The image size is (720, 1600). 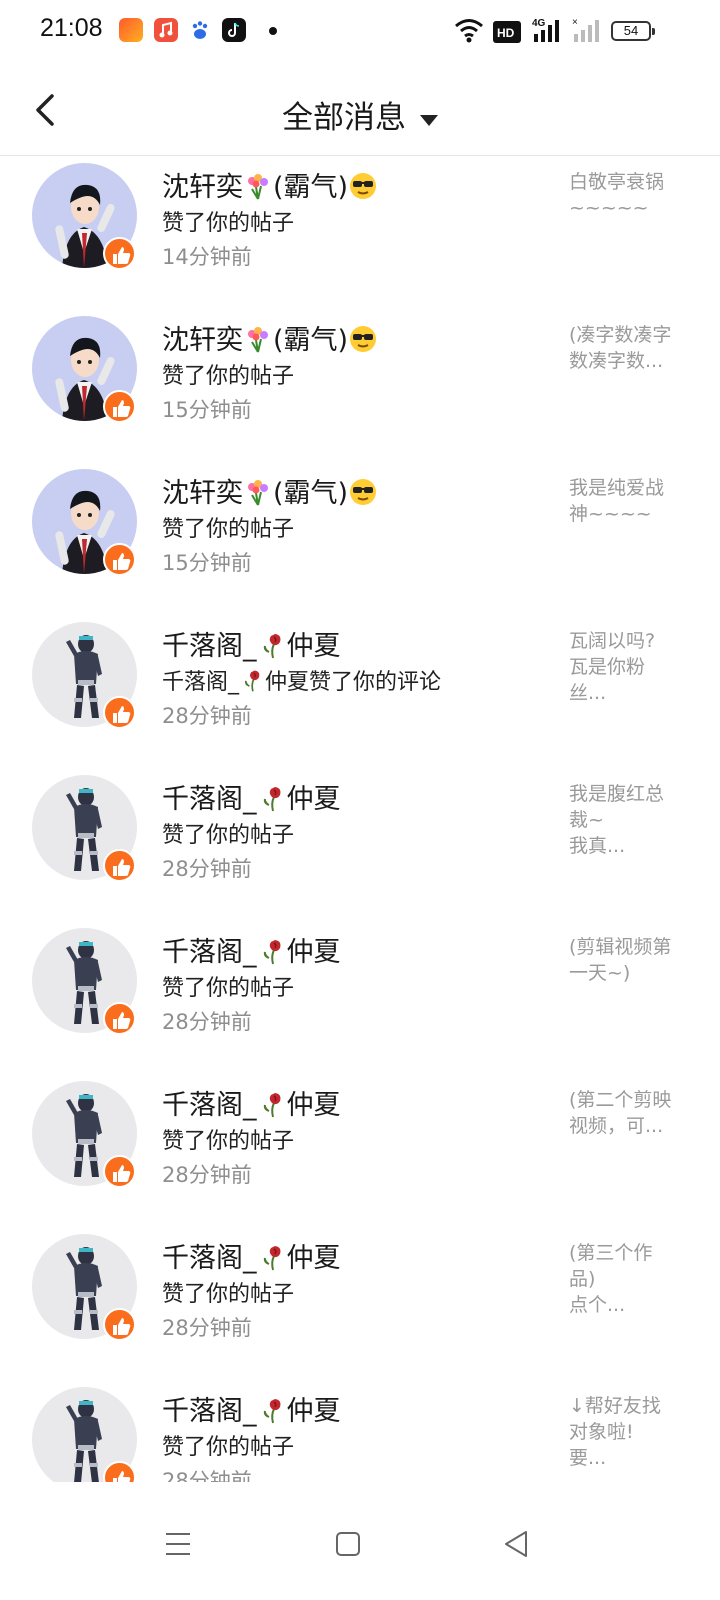 I want to click on svg-text: HD, so click(x=506, y=33).